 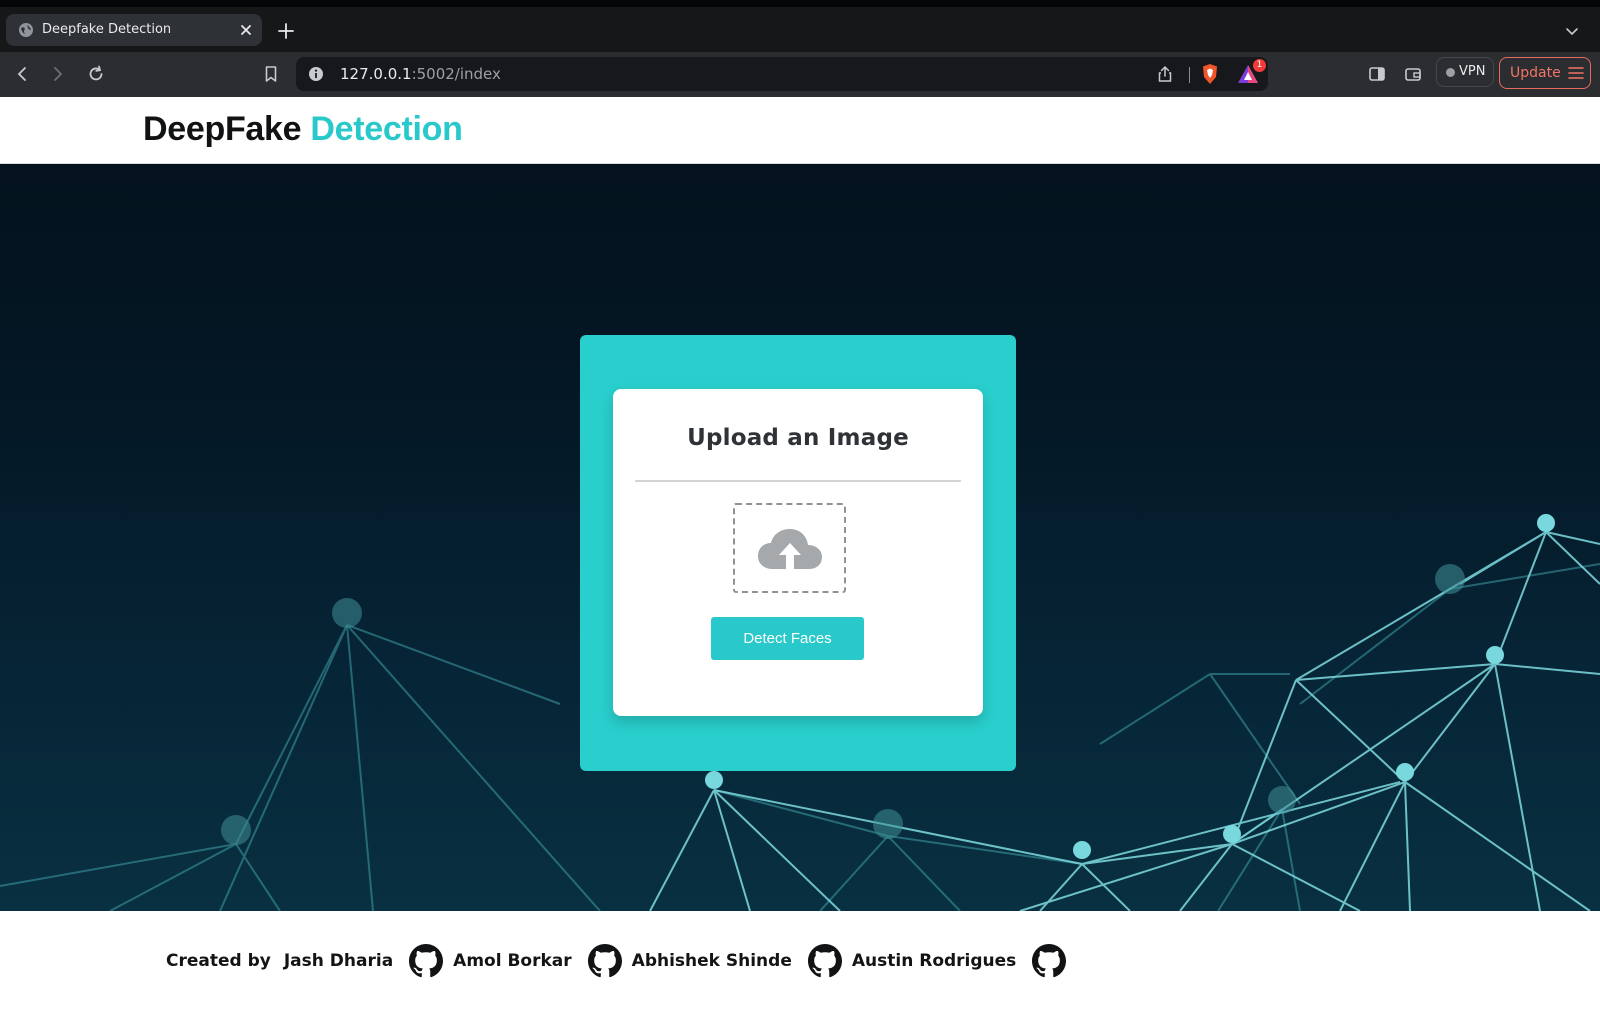 I want to click on update-label: Update, so click(x=1535, y=73).